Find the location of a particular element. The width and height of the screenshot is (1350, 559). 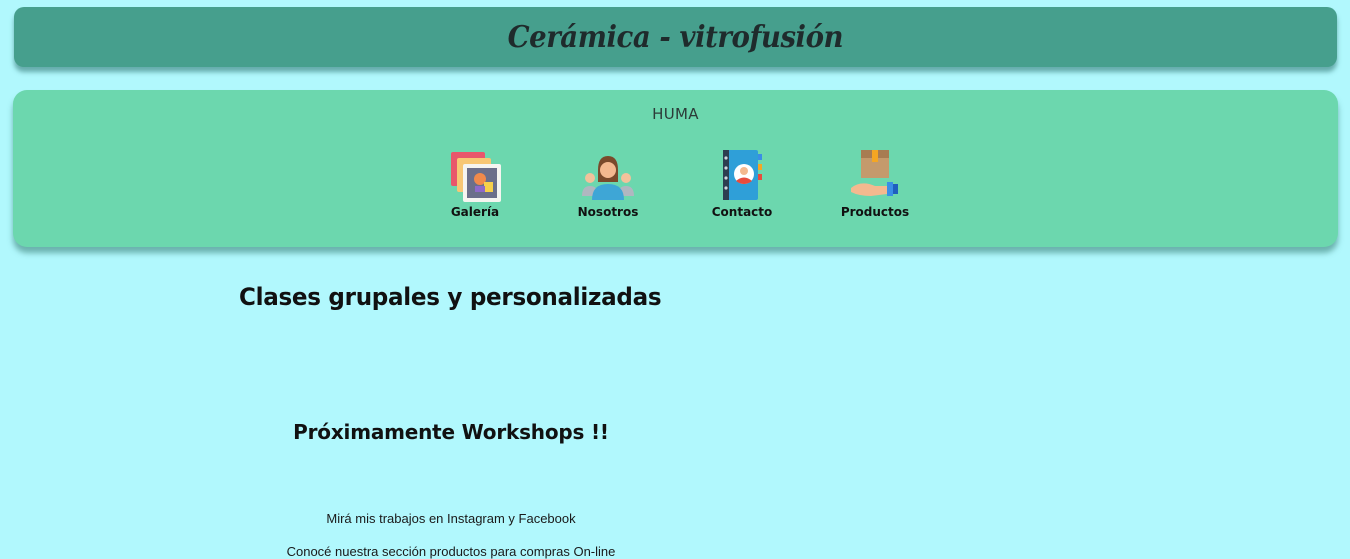

nav-item-contacto: Contacto is located at coordinates (742, 183).